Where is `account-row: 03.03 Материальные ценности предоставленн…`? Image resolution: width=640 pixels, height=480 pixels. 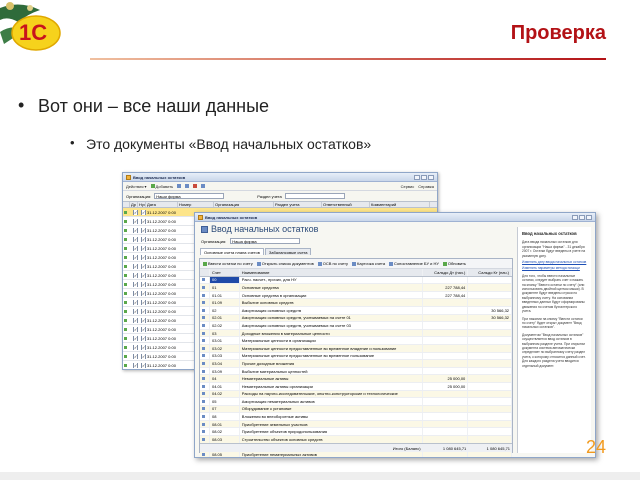 account-row: 03.03 Материальные ценности предоставленн… is located at coordinates (356, 356).